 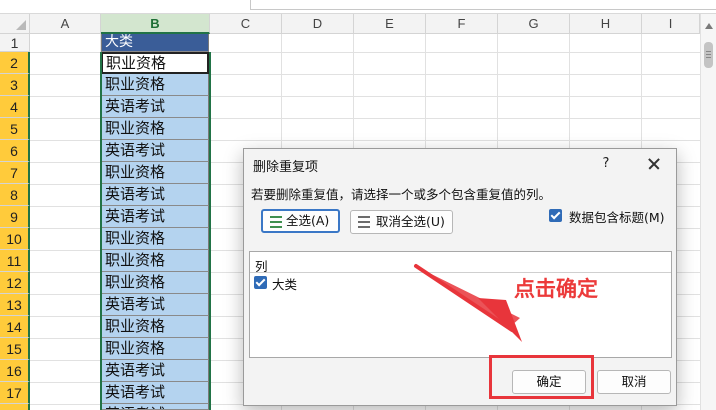 I want to click on column-header-g: G, so click(x=534, y=24).